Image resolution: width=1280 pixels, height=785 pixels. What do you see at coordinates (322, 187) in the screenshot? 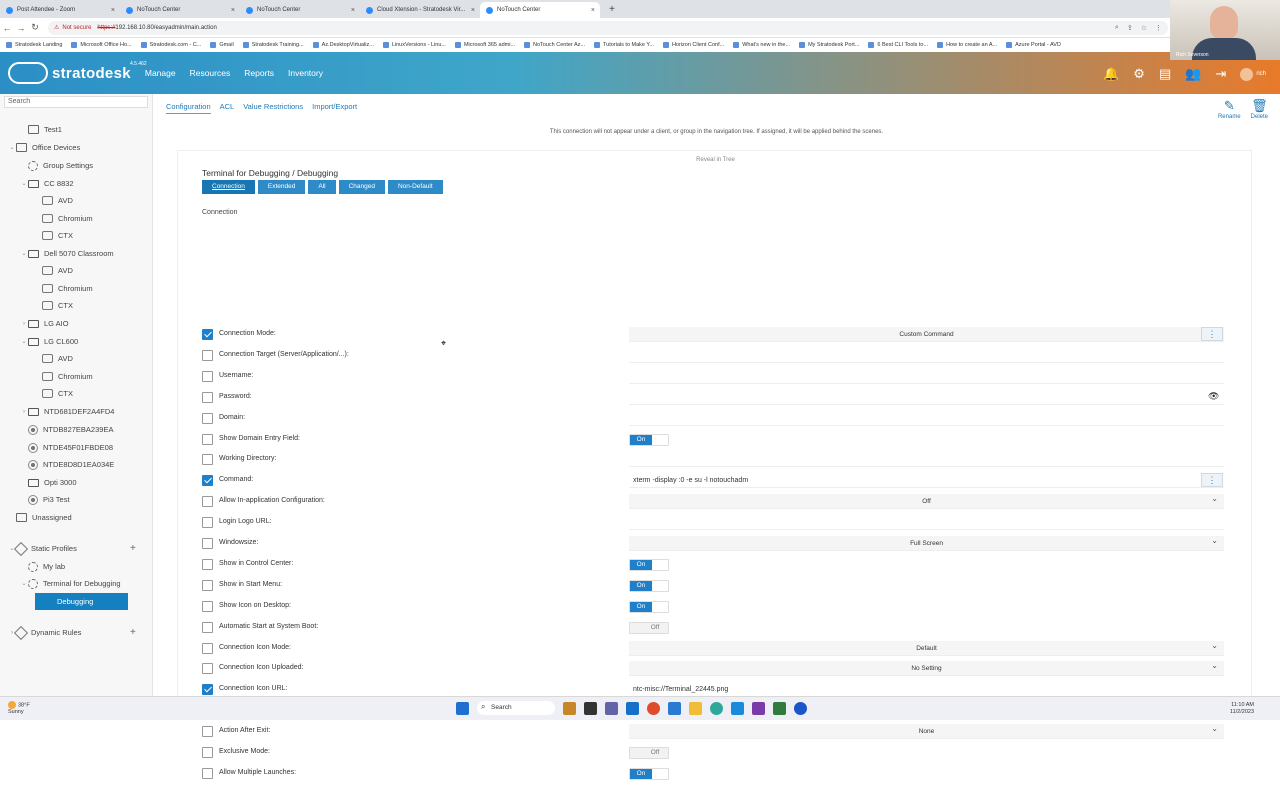
I see `filter-tab-all: All` at bounding box center [322, 187].